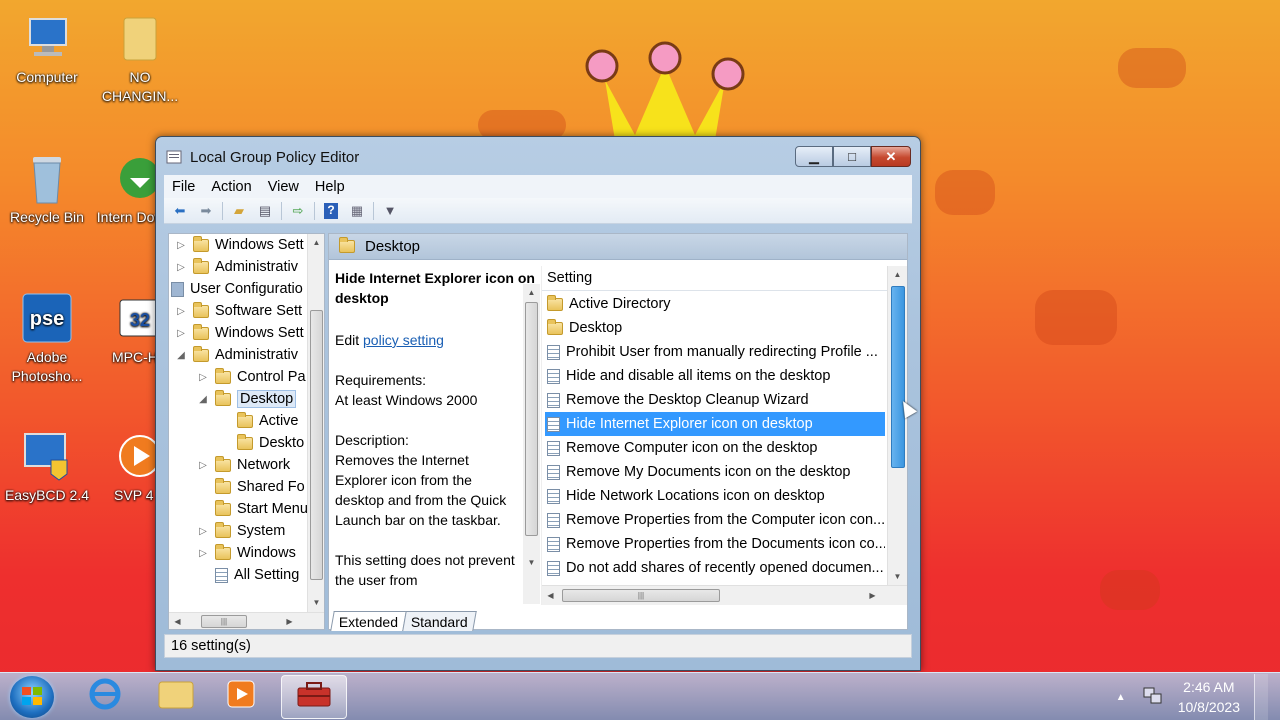 The image size is (1280, 720). What do you see at coordinates (347, 245) in the screenshot?
I see `folder-icon` at bounding box center [347, 245].